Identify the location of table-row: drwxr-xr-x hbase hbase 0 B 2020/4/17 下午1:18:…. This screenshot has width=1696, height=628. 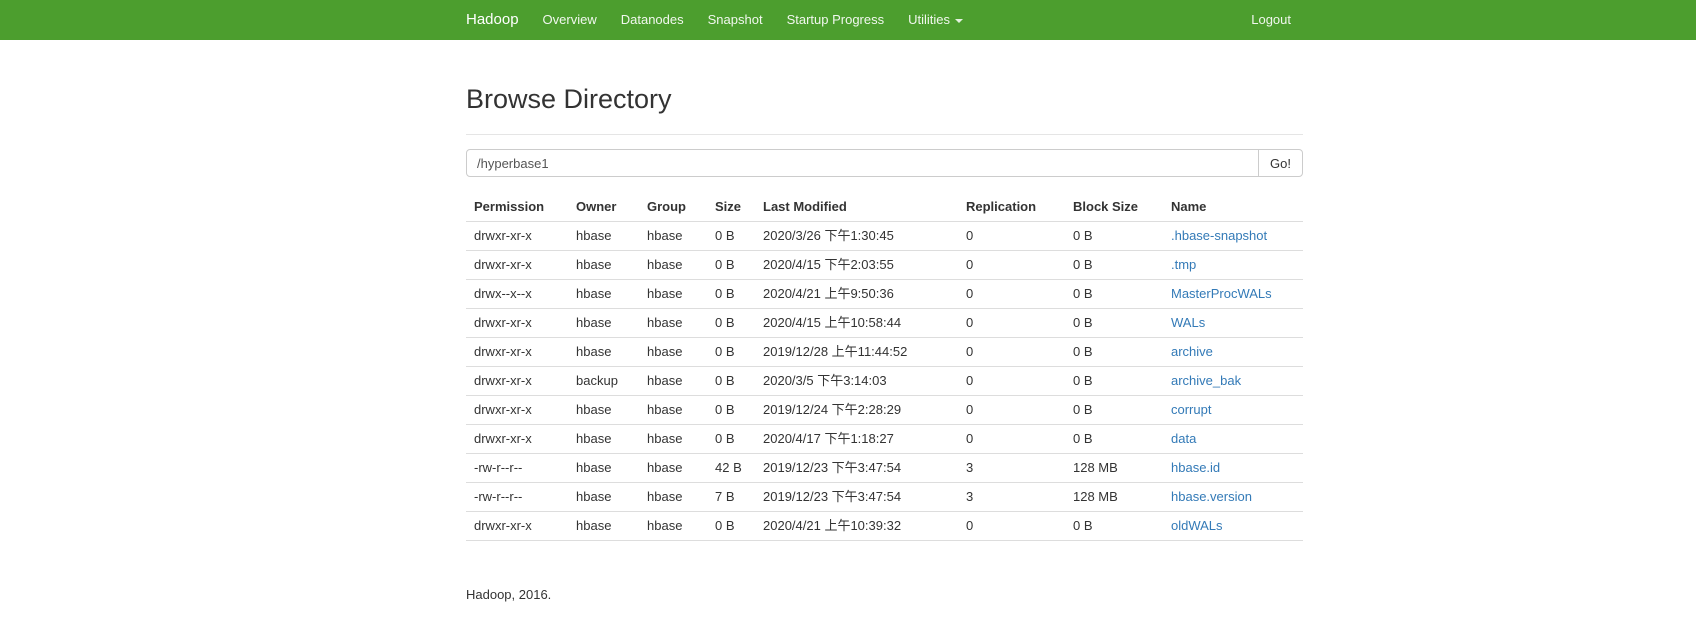
(884, 439).